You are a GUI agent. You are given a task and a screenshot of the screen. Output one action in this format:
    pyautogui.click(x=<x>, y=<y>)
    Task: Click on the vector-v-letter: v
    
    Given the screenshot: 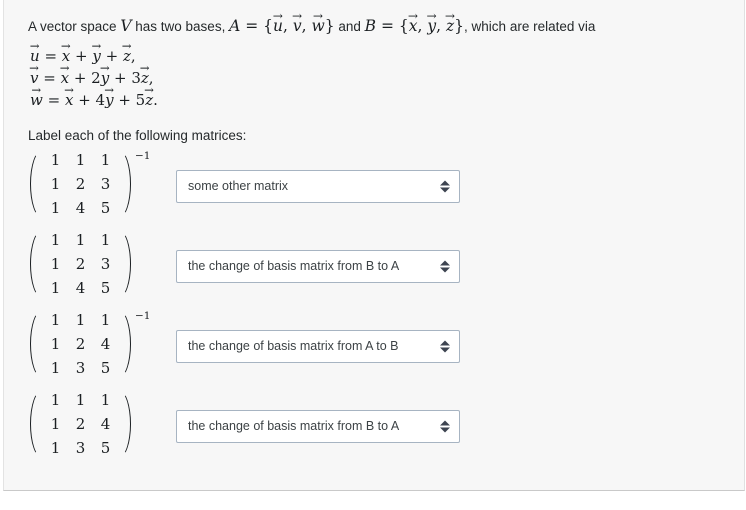 What is the action you would take?
    pyautogui.click(x=297, y=26)
    